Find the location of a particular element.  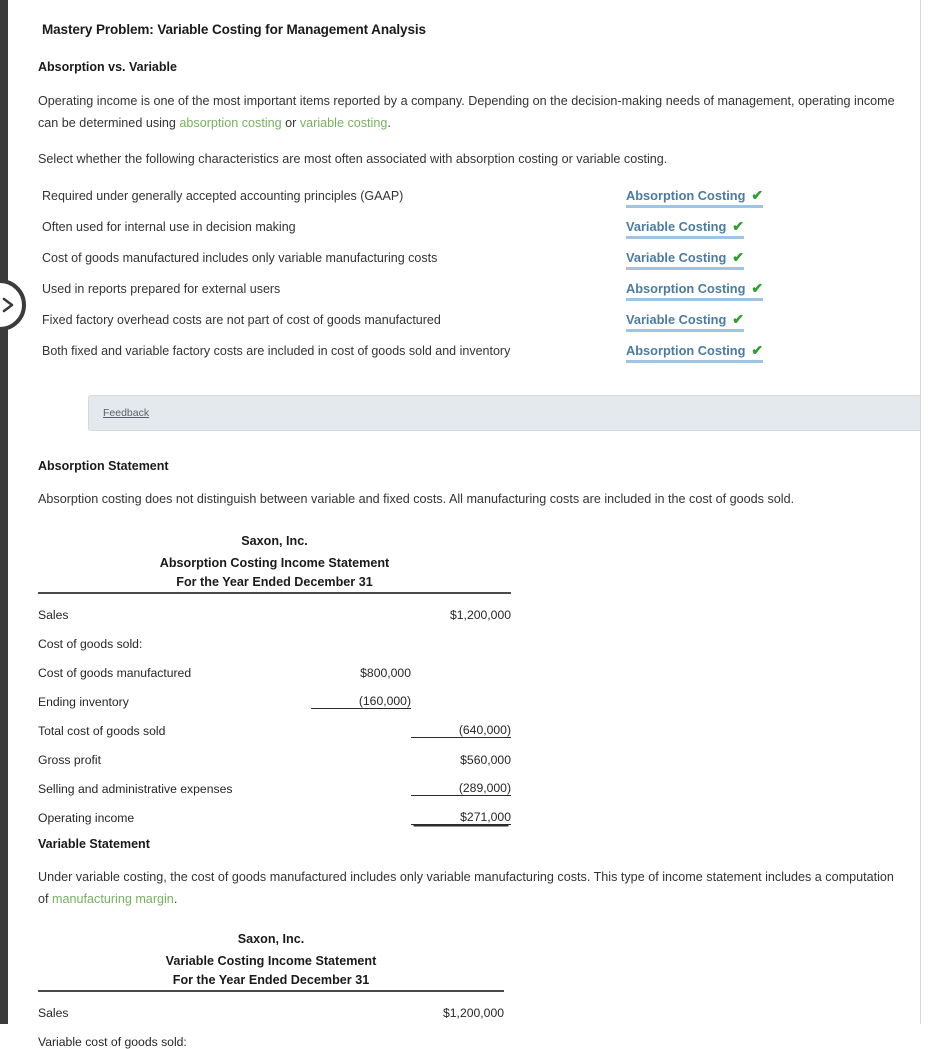

statement-row: Gross profit $560,000 is located at coordinates (274, 752).